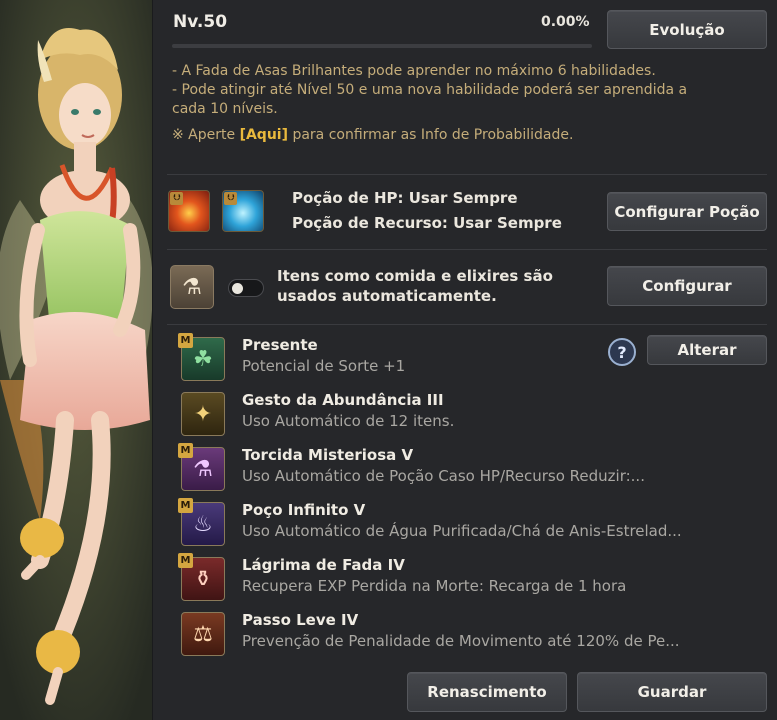 The height and width of the screenshot is (720, 777). Describe the element at coordinates (348, 421) in the screenshot. I see `skill-desc: Uso Automático de 12 itens.` at that location.